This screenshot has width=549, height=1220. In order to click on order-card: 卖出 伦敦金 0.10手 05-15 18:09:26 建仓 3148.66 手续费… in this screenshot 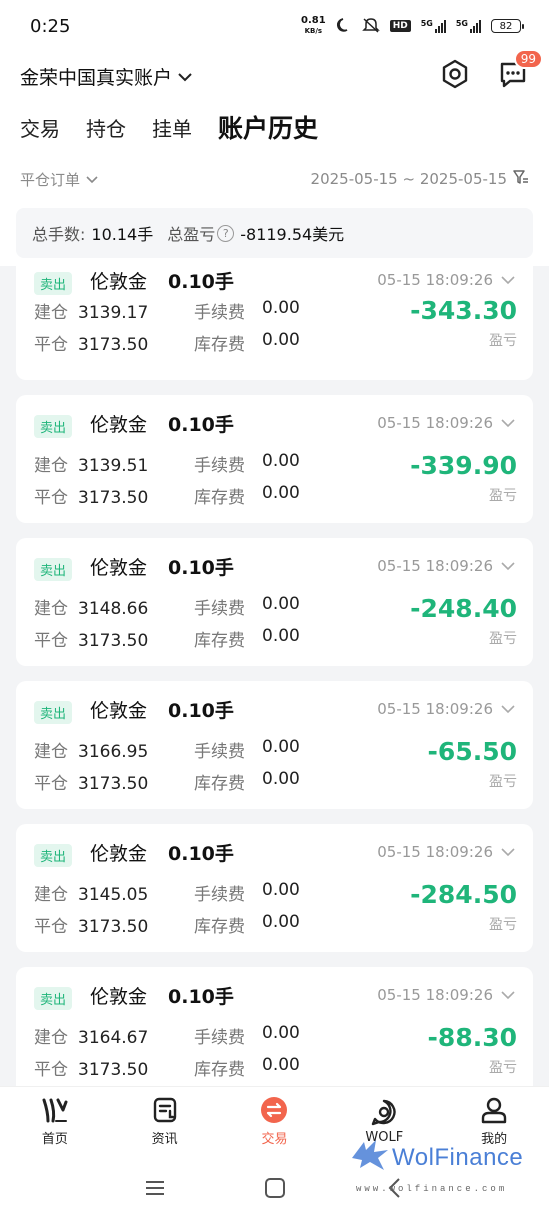, I will do `click(274, 602)`.